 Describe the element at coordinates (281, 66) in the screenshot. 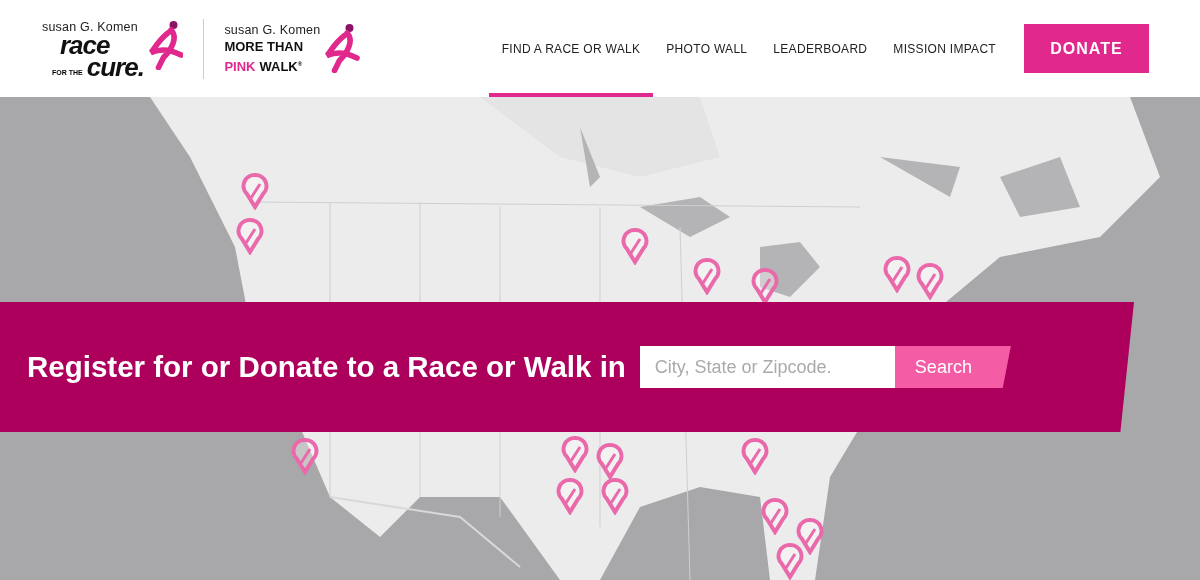

I see `logo-text: WALK$^{®}$` at that location.